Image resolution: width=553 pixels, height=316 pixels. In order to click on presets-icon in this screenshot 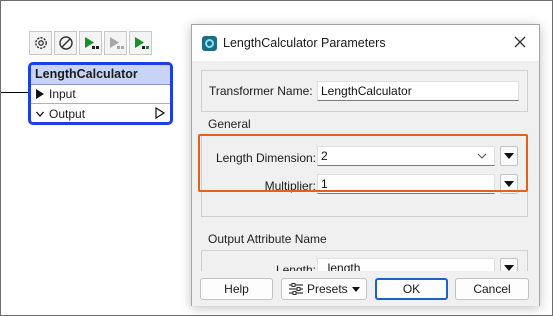, I will do `click(296, 289)`.